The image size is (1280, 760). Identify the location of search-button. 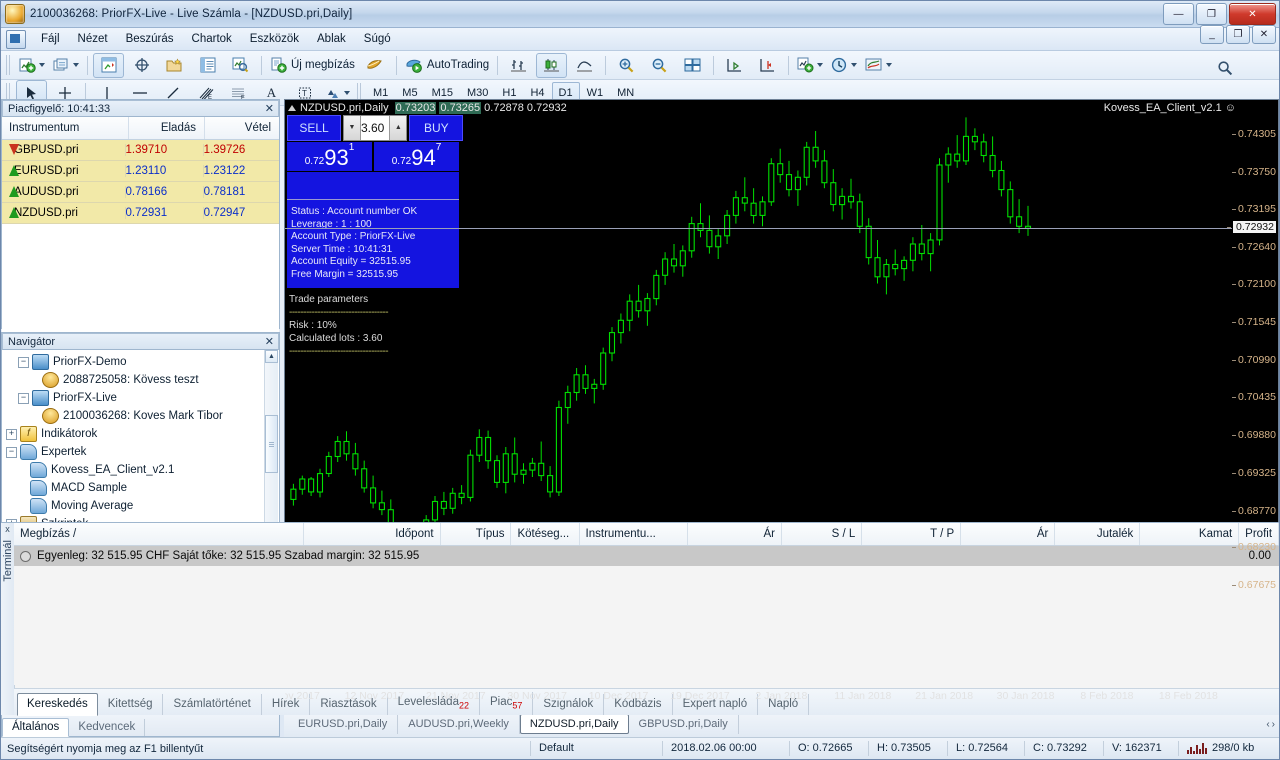
(1224, 67).